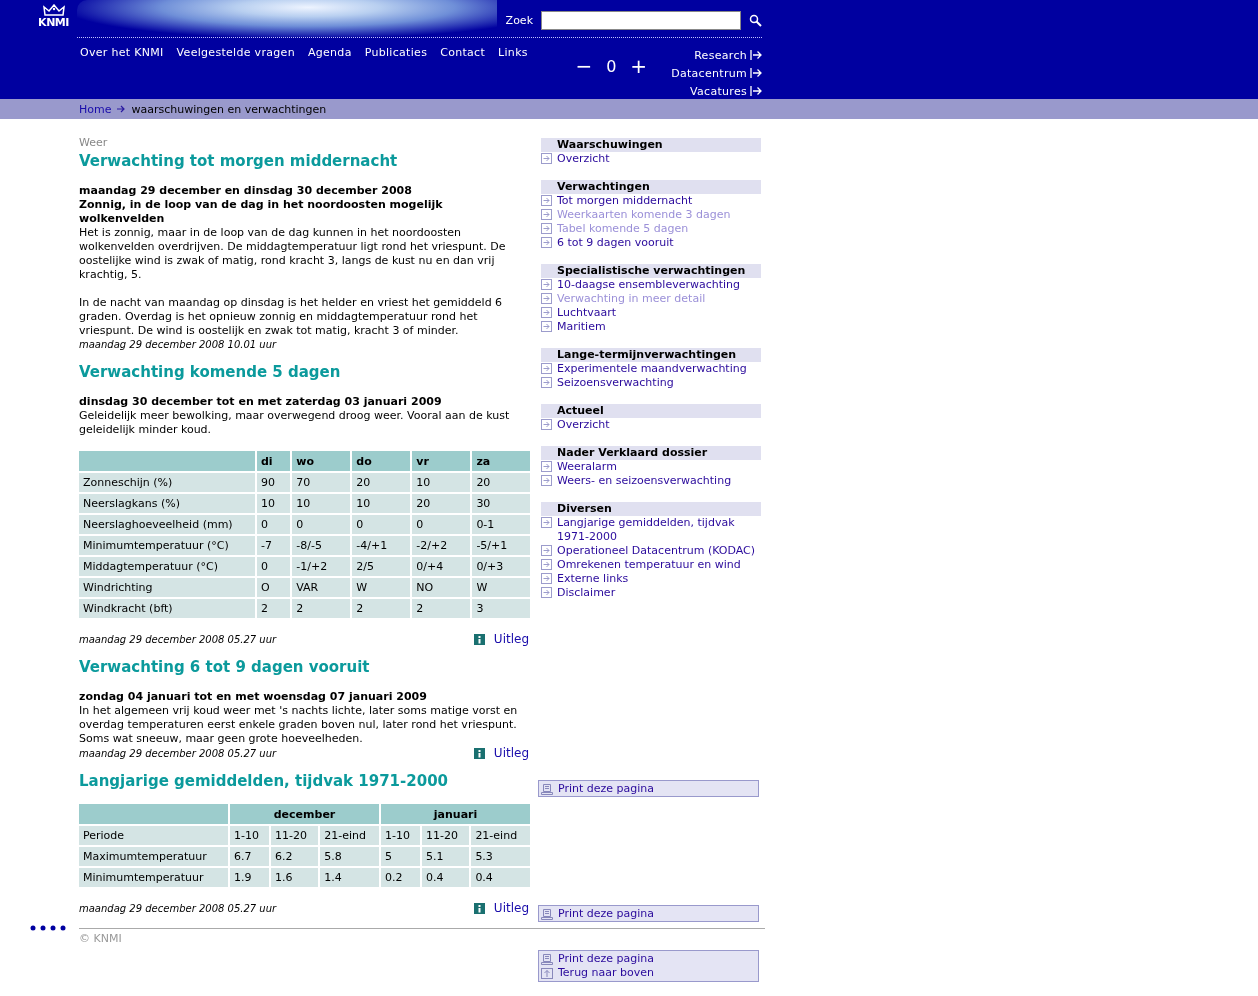 The image size is (1258, 996). I want to click on column-header: di, so click(274, 461).